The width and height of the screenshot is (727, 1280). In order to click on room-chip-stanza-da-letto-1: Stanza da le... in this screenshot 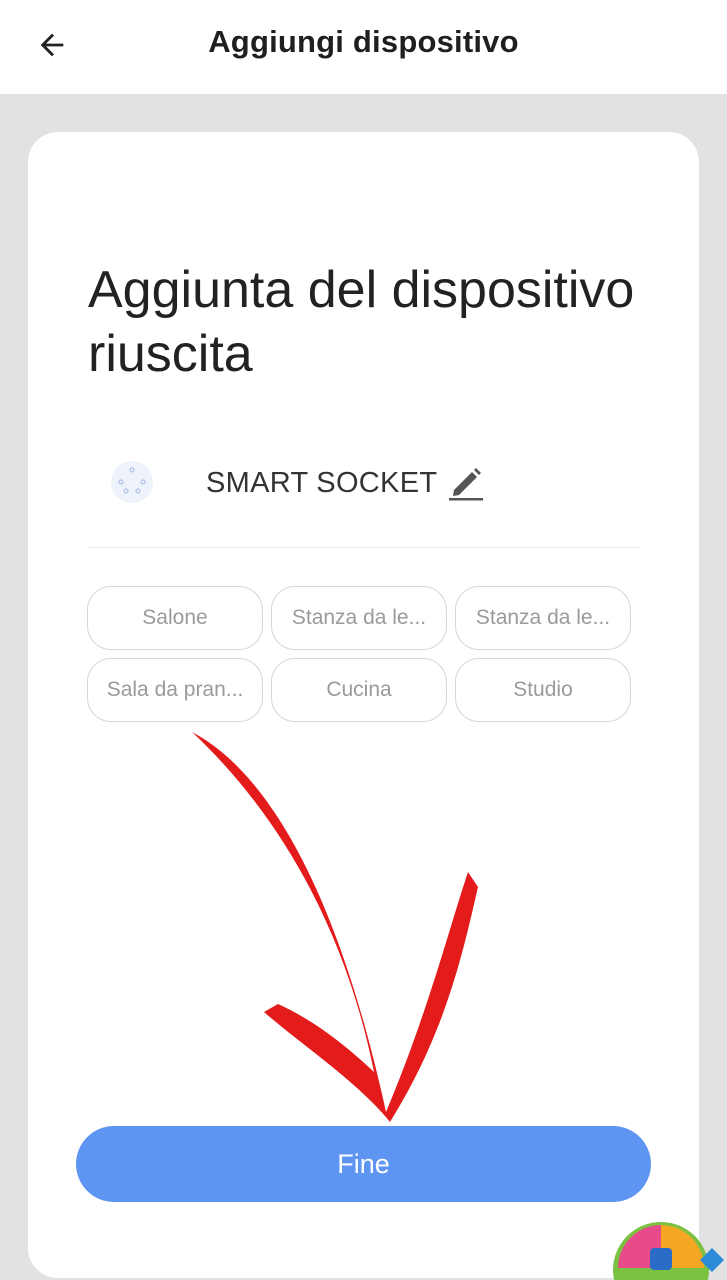, I will do `click(359, 618)`.